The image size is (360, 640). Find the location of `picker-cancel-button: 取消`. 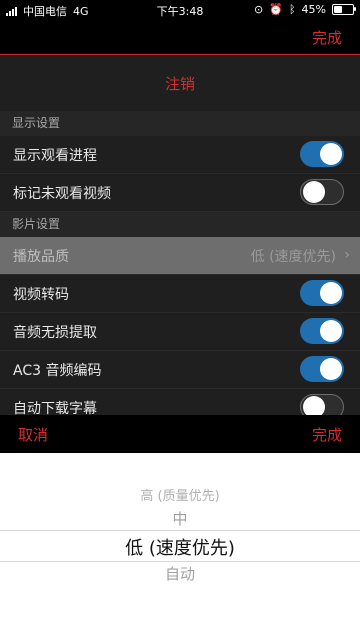

picker-cancel-button: 取消 is located at coordinates (33, 434).